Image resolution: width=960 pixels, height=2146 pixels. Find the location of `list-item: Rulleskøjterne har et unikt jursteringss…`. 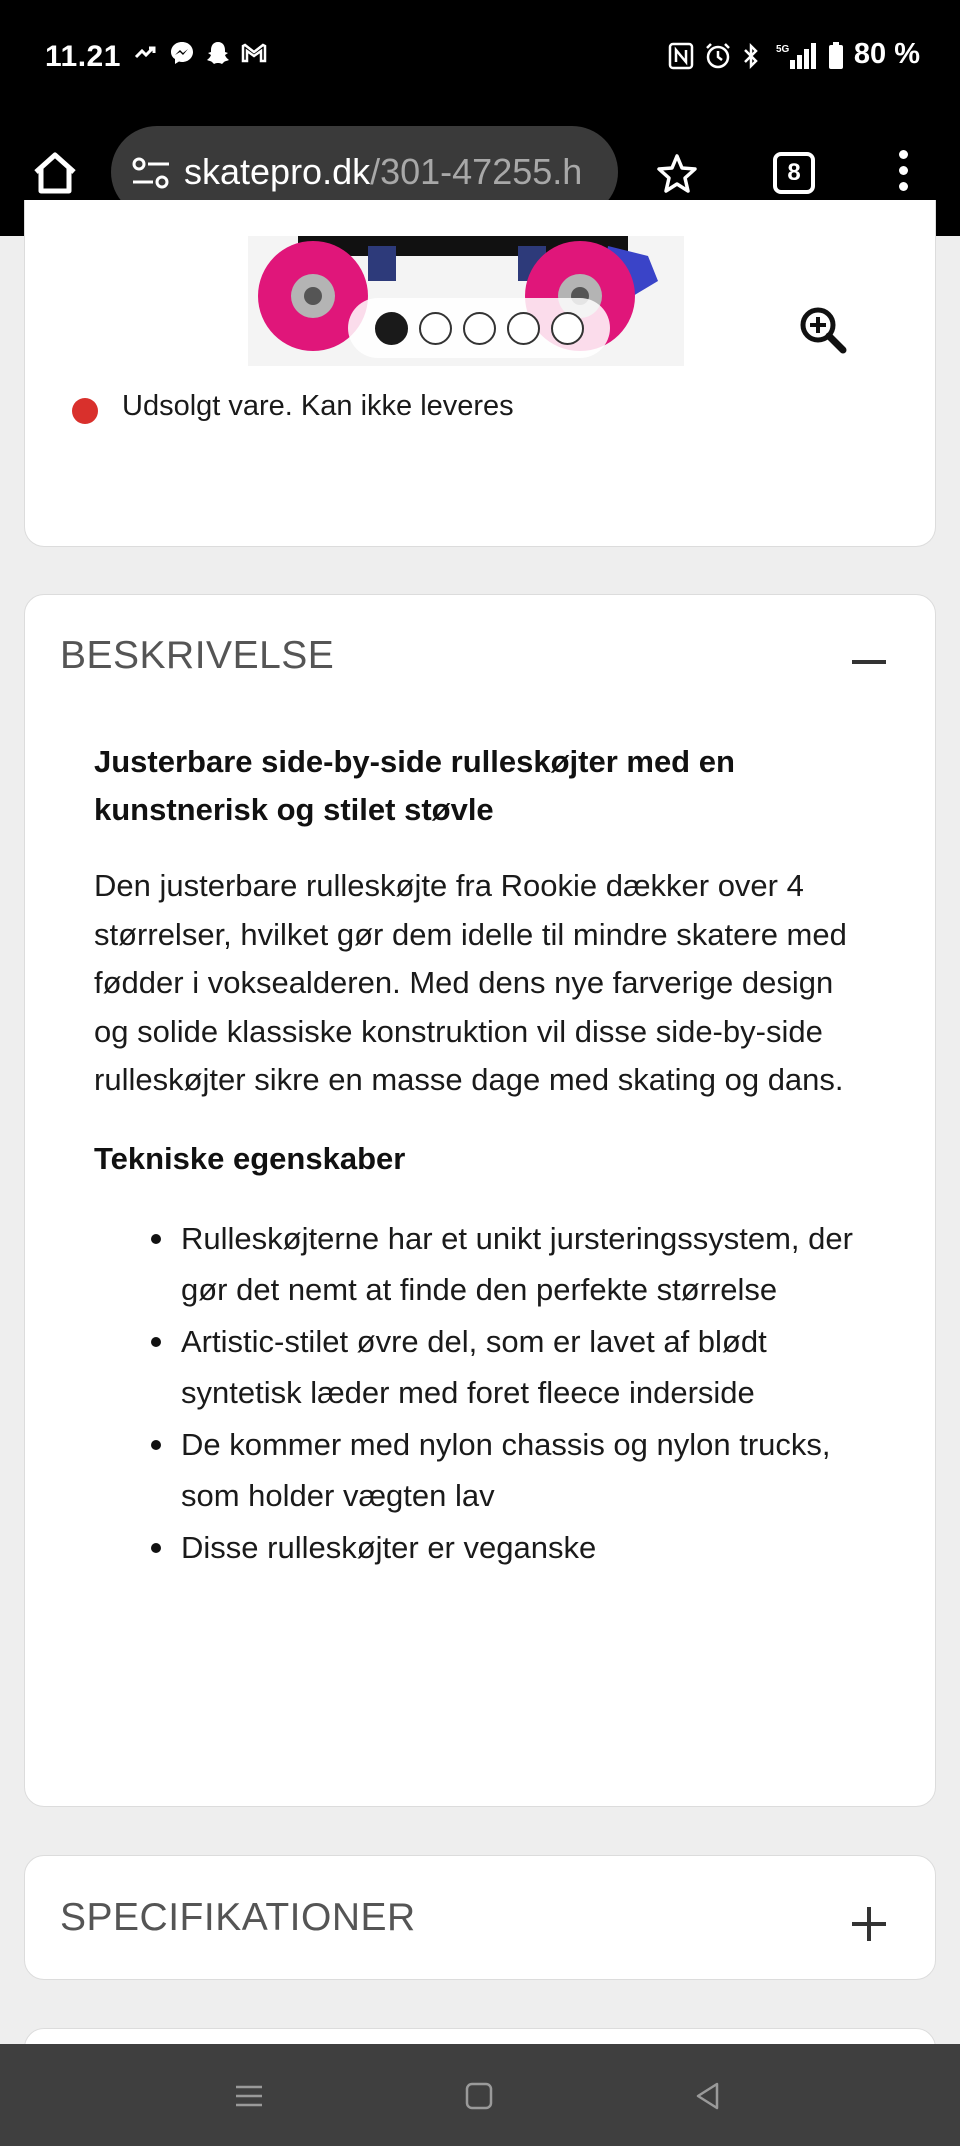

list-item: Rulleskøjterne har et unikt jursteringss… is located at coordinates (513, 1264).